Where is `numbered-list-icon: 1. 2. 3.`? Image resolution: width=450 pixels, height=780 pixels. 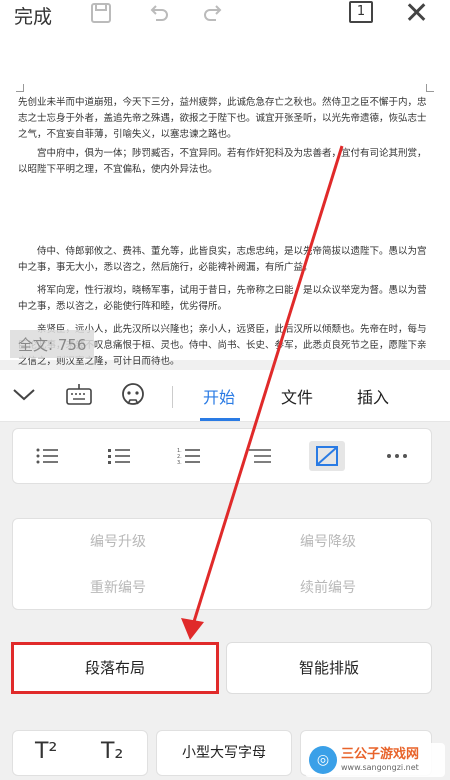
numbered-list-icon: 1. 2. 3. is located at coordinates (189, 456).